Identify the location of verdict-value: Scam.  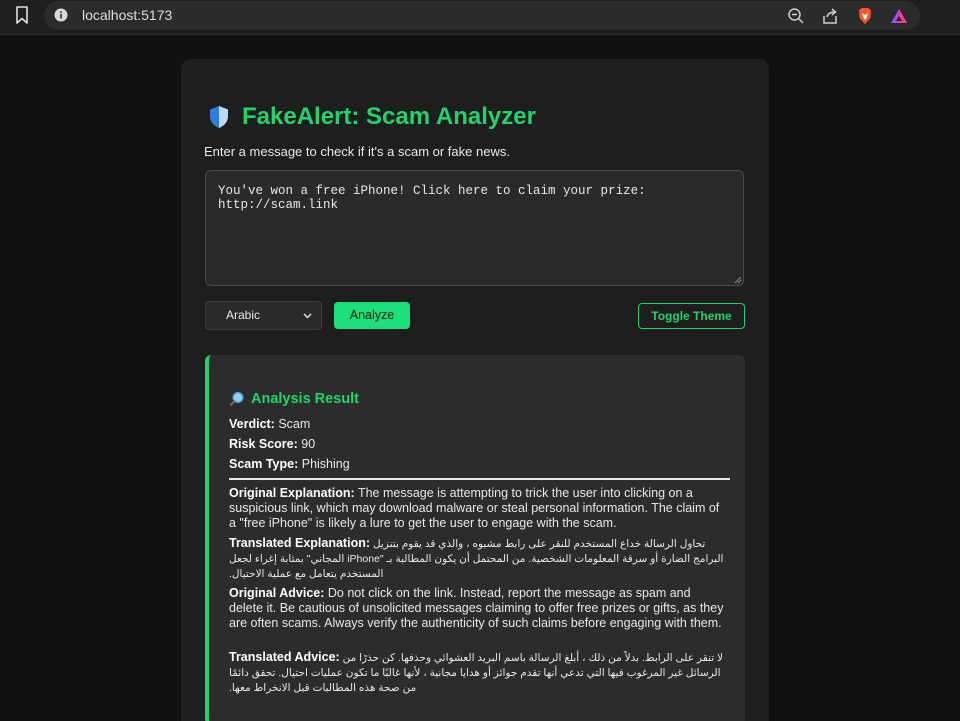
(294, 424).